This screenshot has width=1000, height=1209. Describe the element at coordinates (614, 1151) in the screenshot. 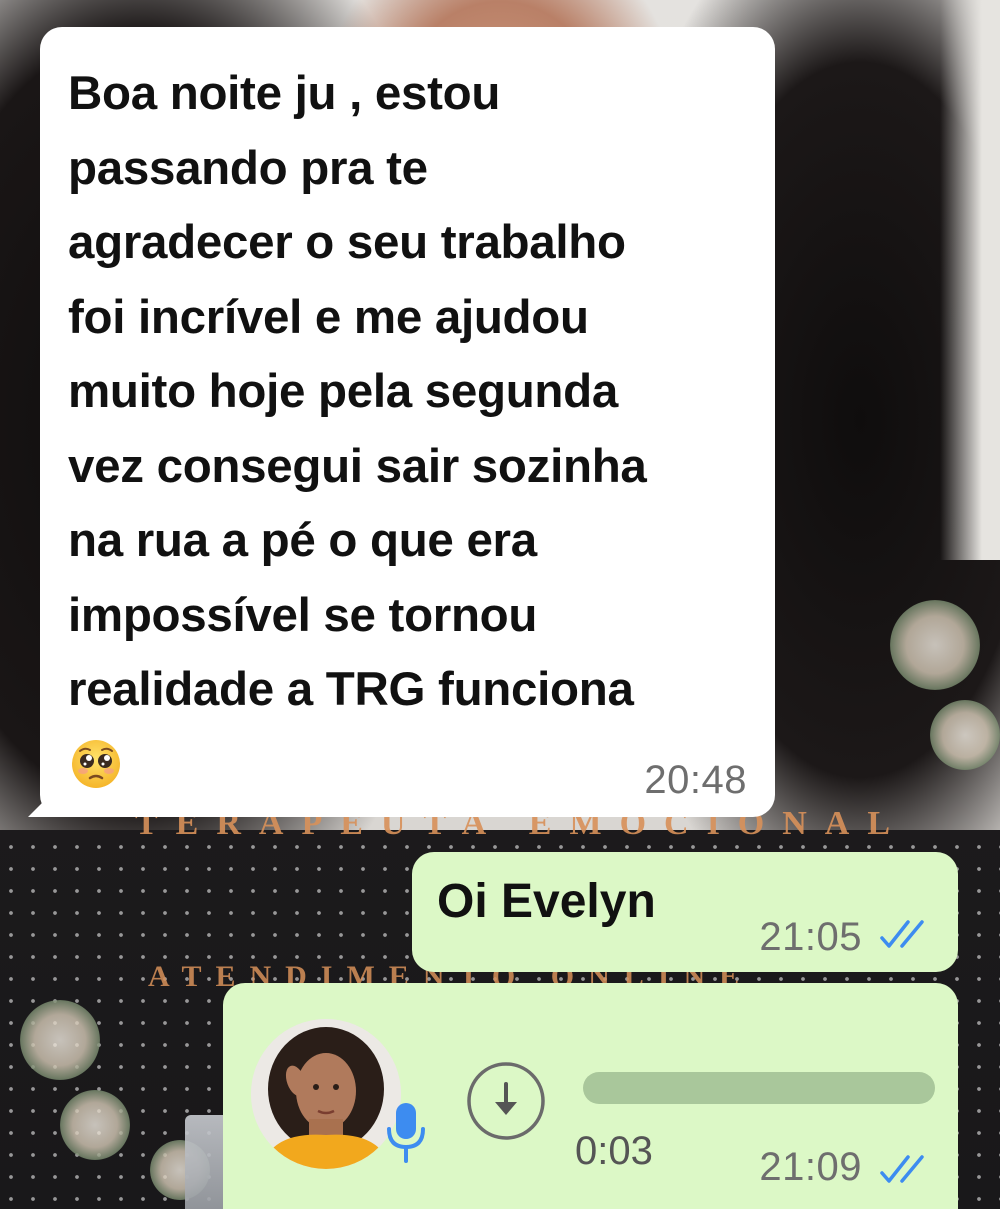

I see `audio-duration: 0:03` at that location.